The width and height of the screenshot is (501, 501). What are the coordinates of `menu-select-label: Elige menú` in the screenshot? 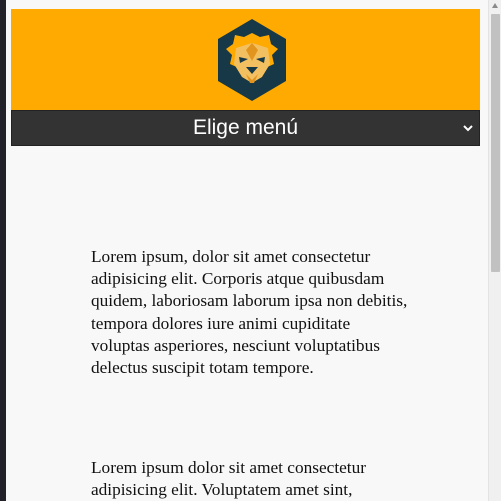 It's located at (245, 127).